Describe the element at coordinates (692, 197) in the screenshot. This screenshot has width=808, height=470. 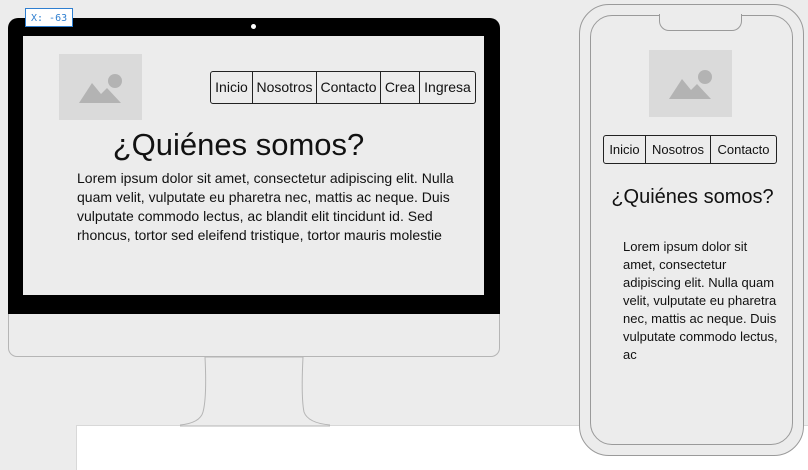
I see `phone-page-title: ¿Quiénes somos?` at that location.